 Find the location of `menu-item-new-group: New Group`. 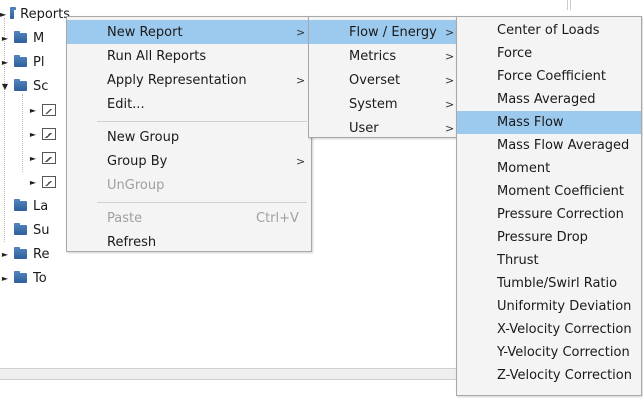

menu-item-new-group: New Group is located at coordinates (189, 137).